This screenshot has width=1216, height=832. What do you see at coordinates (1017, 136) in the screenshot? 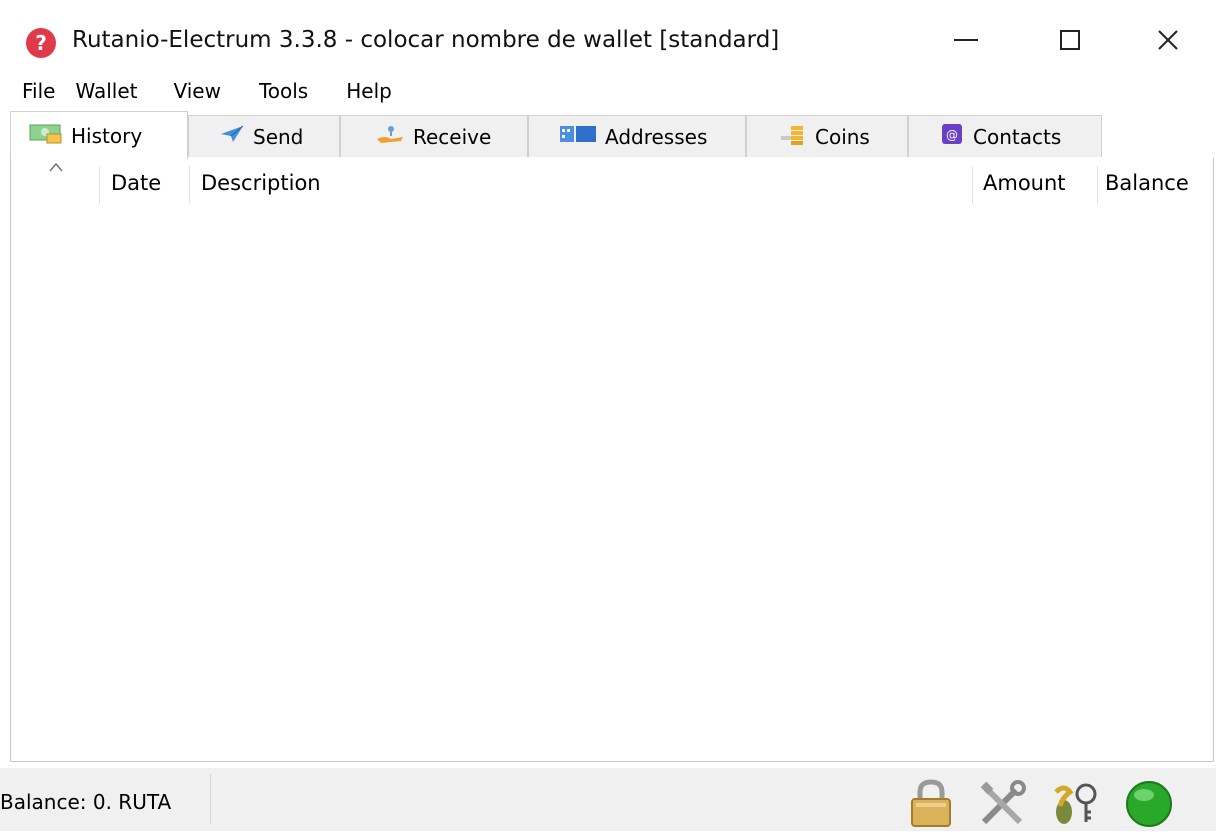
I see `tab-contacts-label: Contacts` at bounding box center [1017, 136].